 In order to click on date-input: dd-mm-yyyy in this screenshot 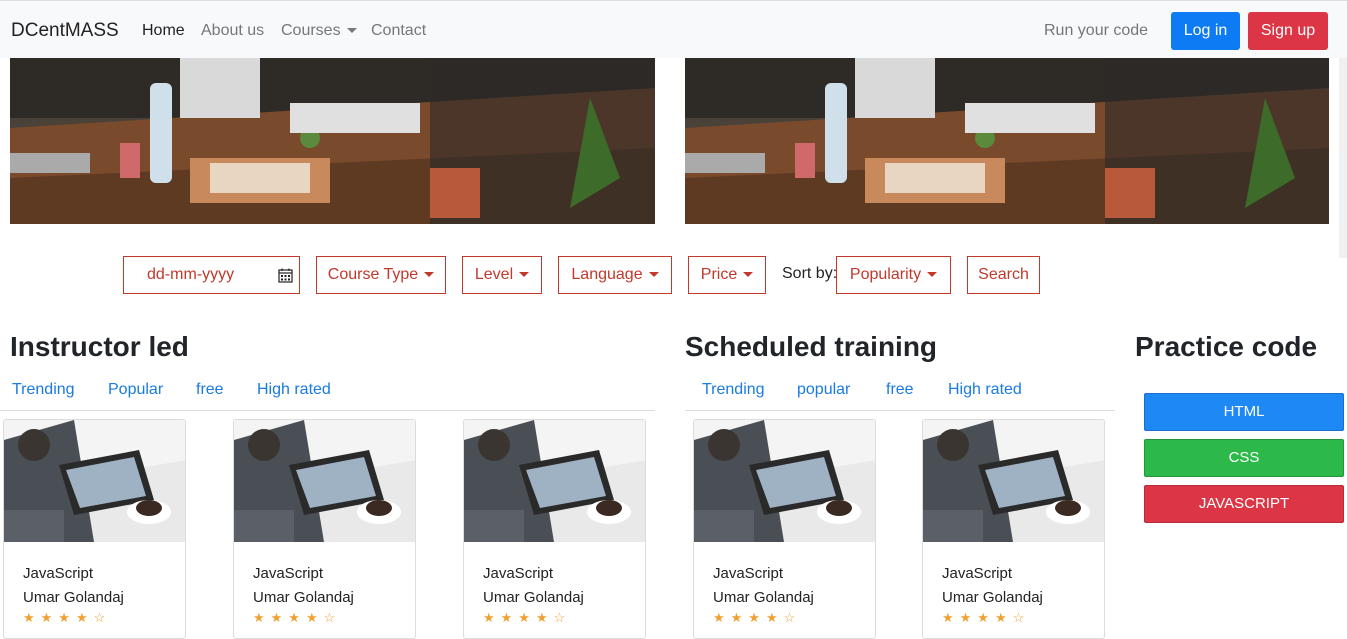, I will do `click(211, 275)`.